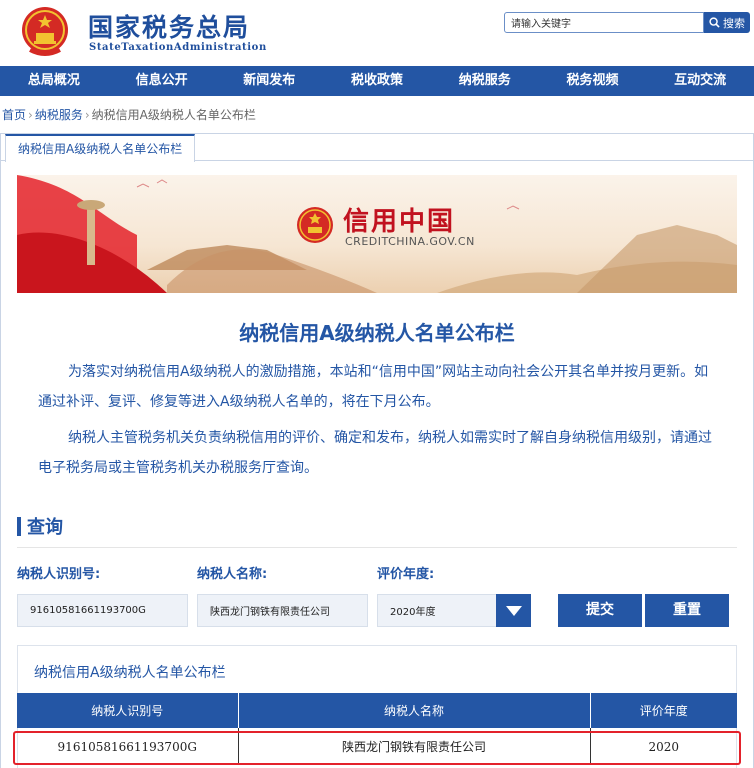 The width and height of the screenshot is (754, 768). Describe the element at coordinates (410, 241) in the screenshot. I see `banner-url: CREDITCHINA.GOV.CN` at that location.